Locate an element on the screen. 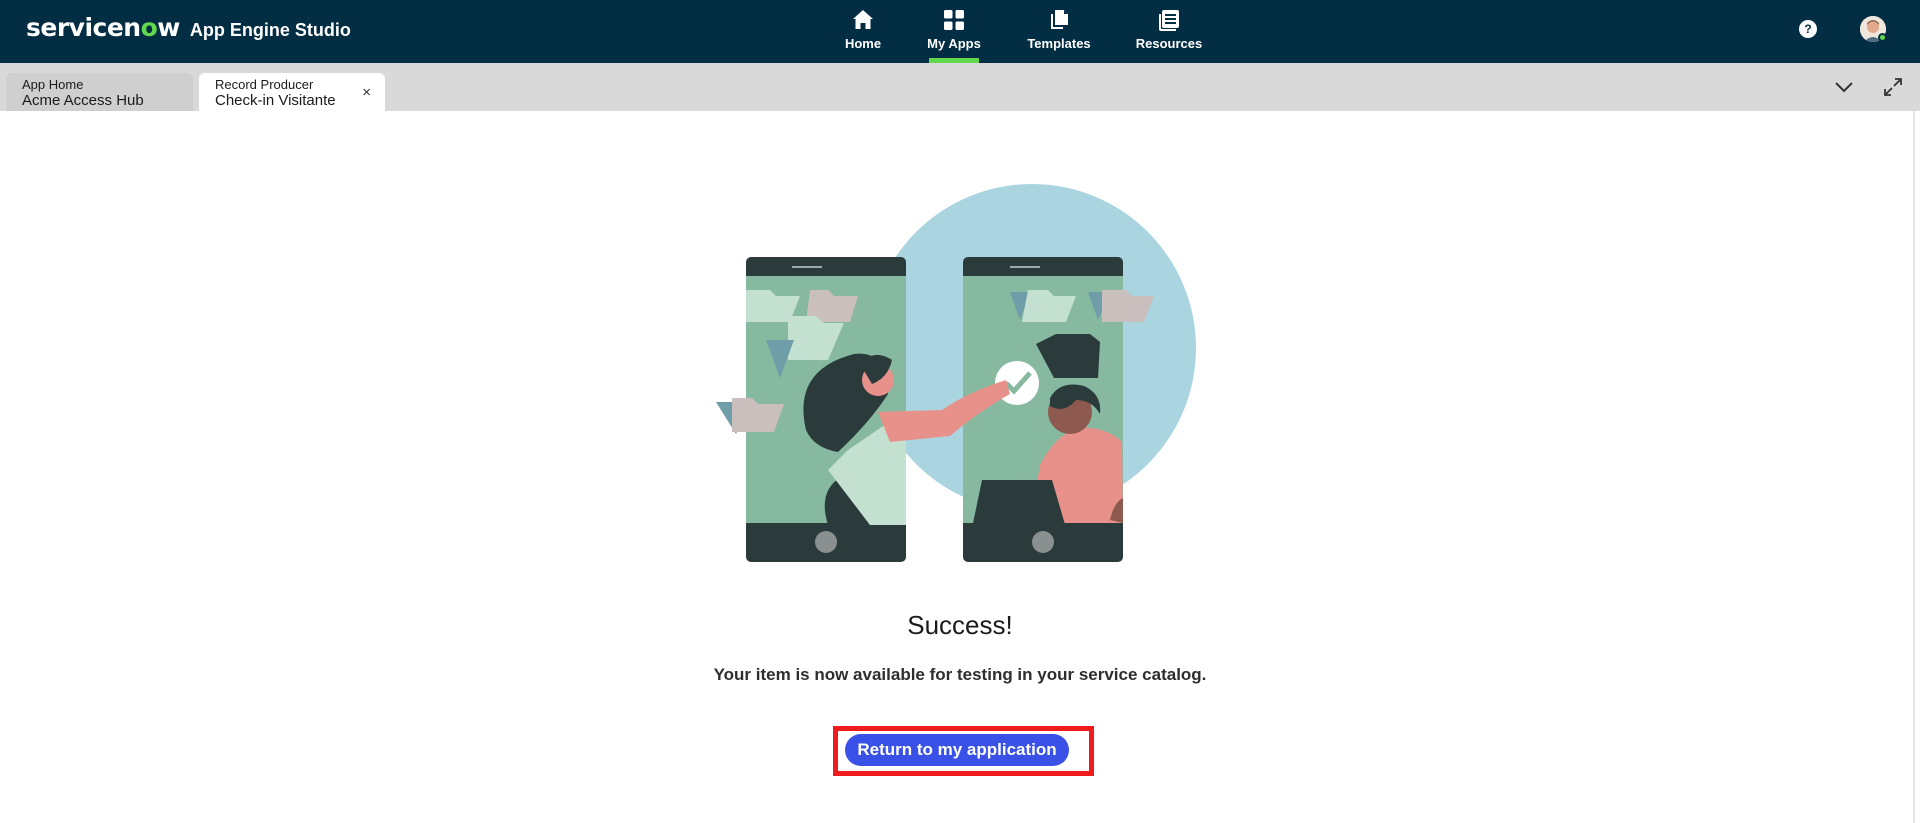 The width and height of the screenshot is (1920, 823). brand: servicenow App Engine Studio is located at coordinates (188, 27).